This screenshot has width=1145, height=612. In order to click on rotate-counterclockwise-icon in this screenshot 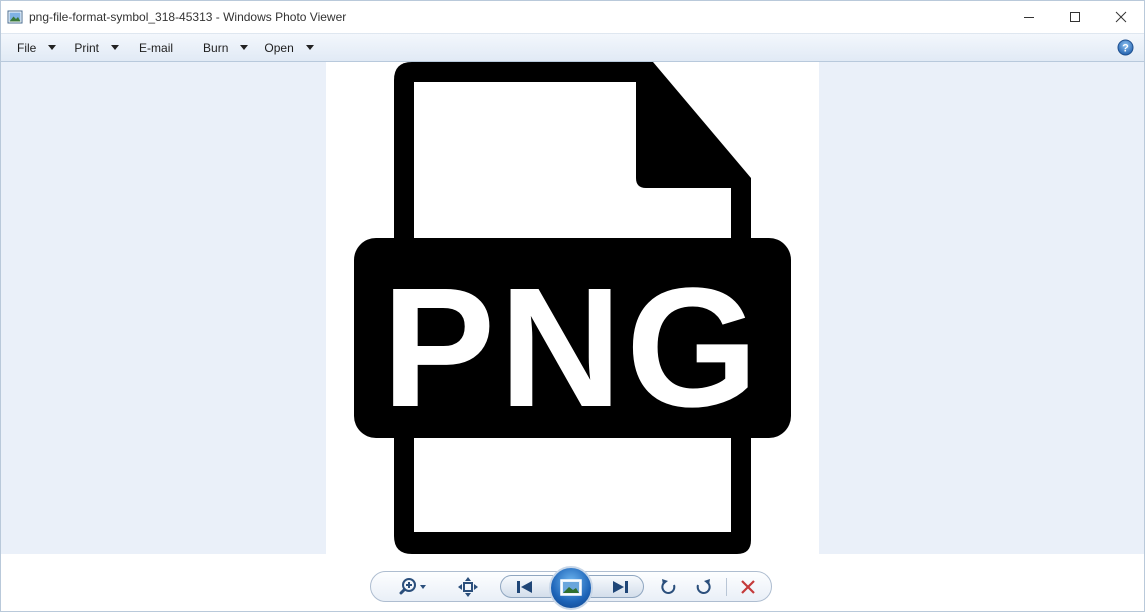, I will do `click(668, 586)`.